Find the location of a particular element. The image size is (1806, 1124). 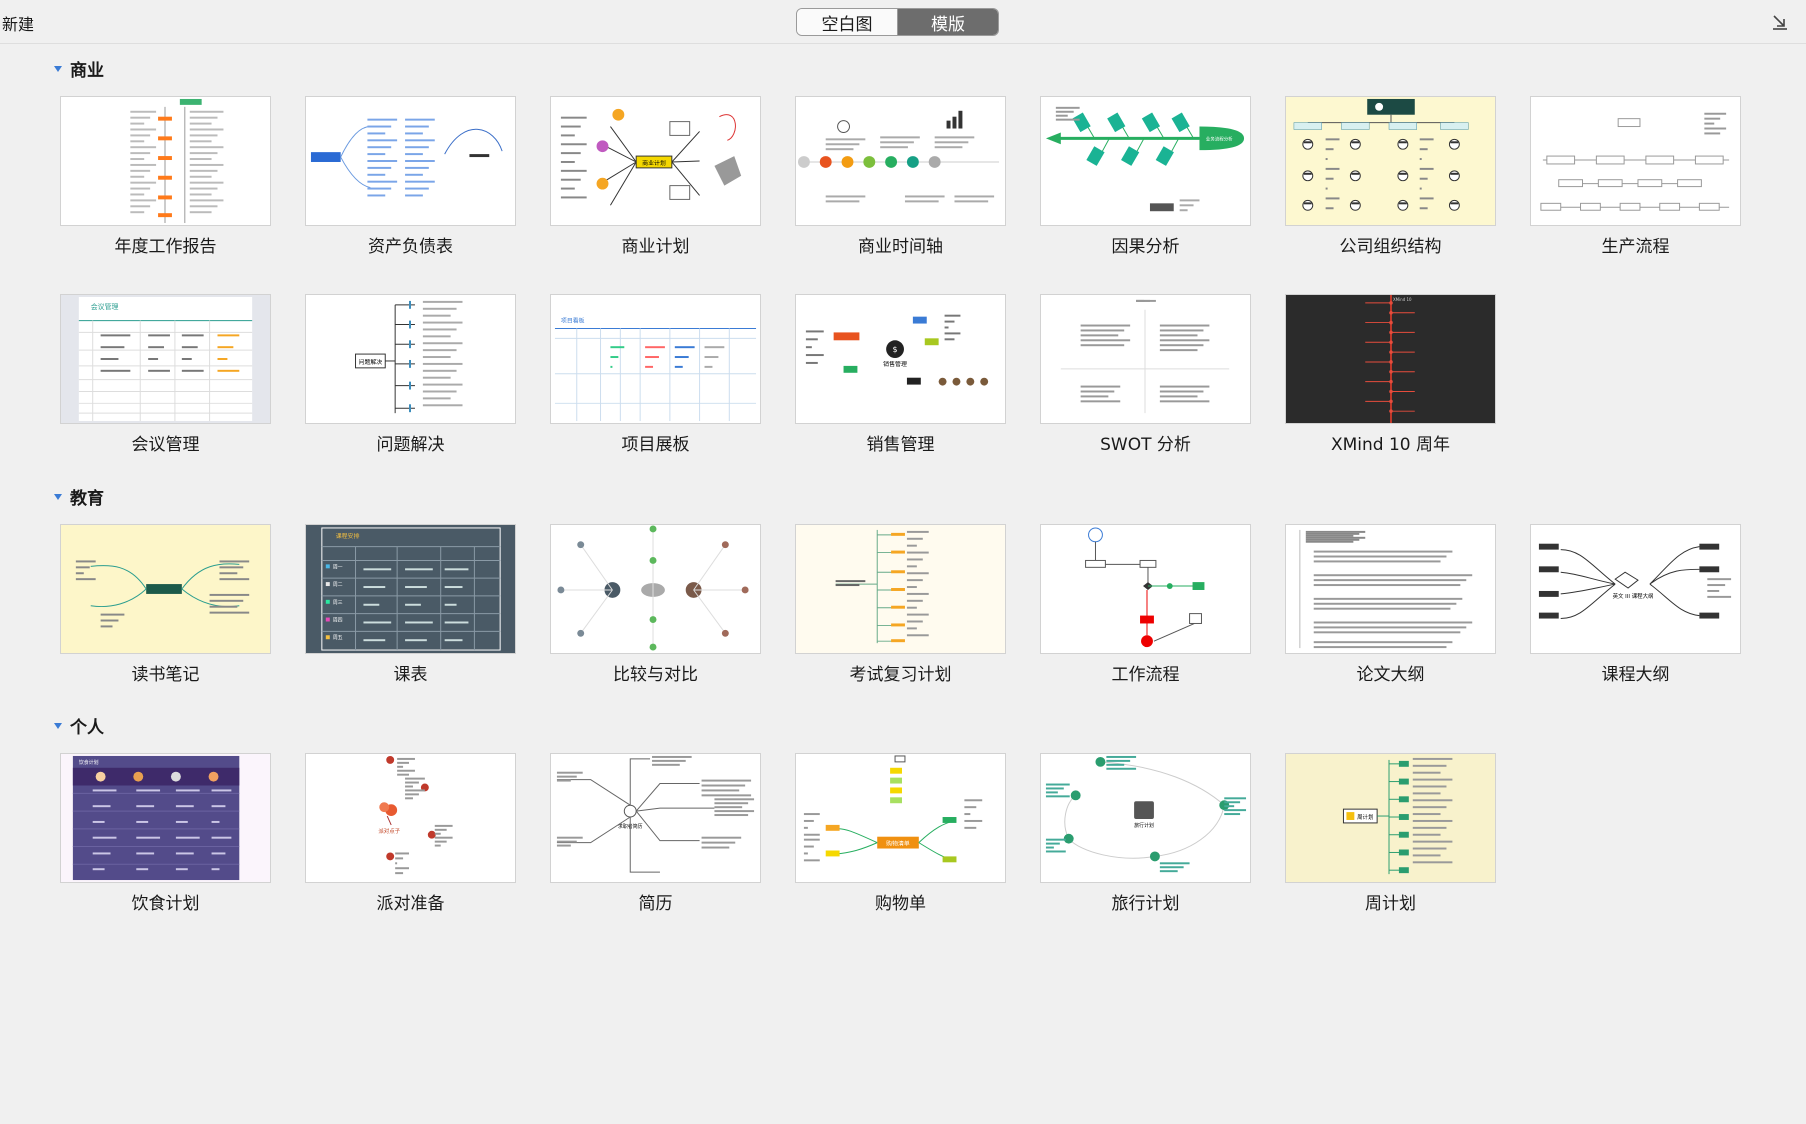

template-card: 问题解决 问题解决 is located at coordinates (410, 374).